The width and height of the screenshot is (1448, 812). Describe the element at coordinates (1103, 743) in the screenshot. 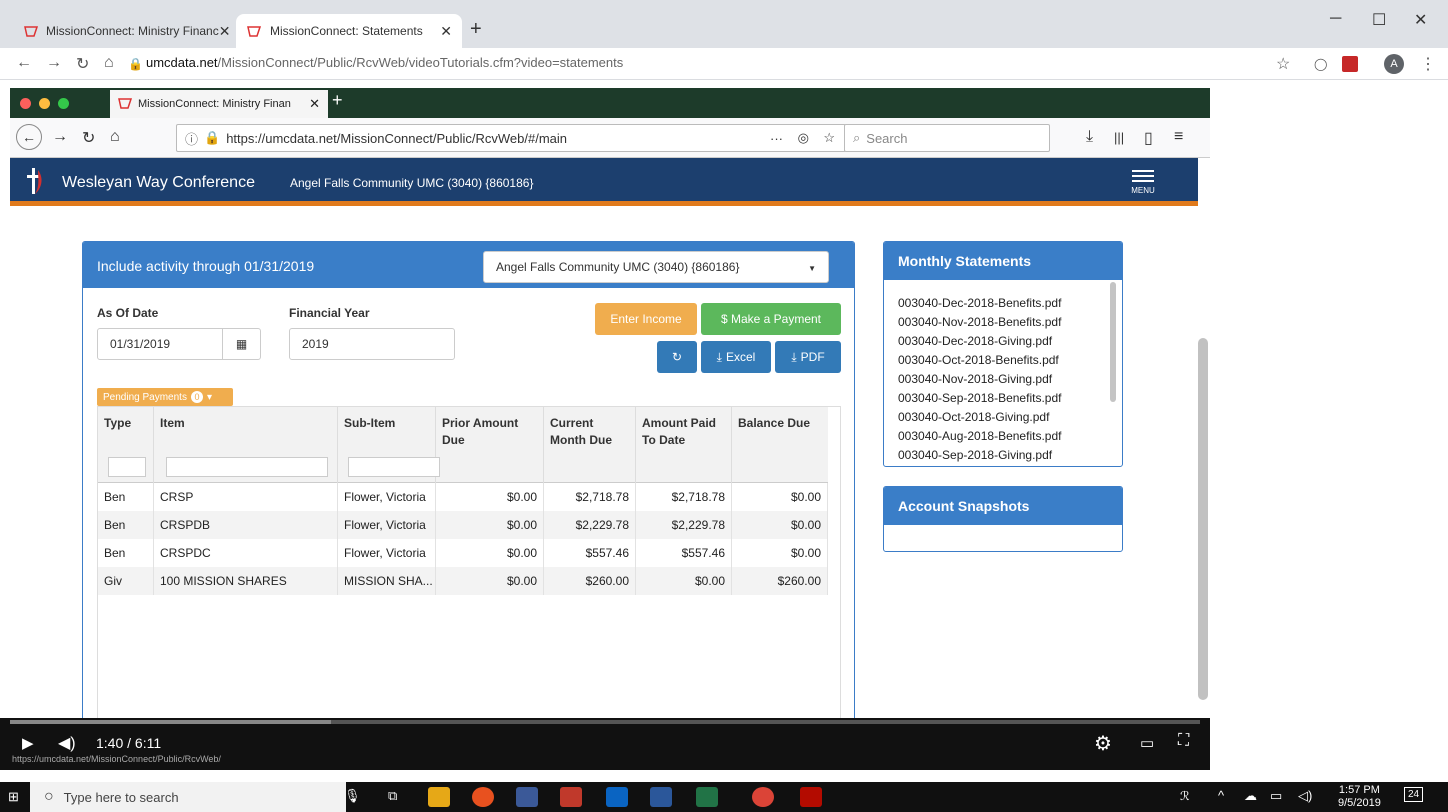

I see `settings-gear-icon: ⚙` at that location.